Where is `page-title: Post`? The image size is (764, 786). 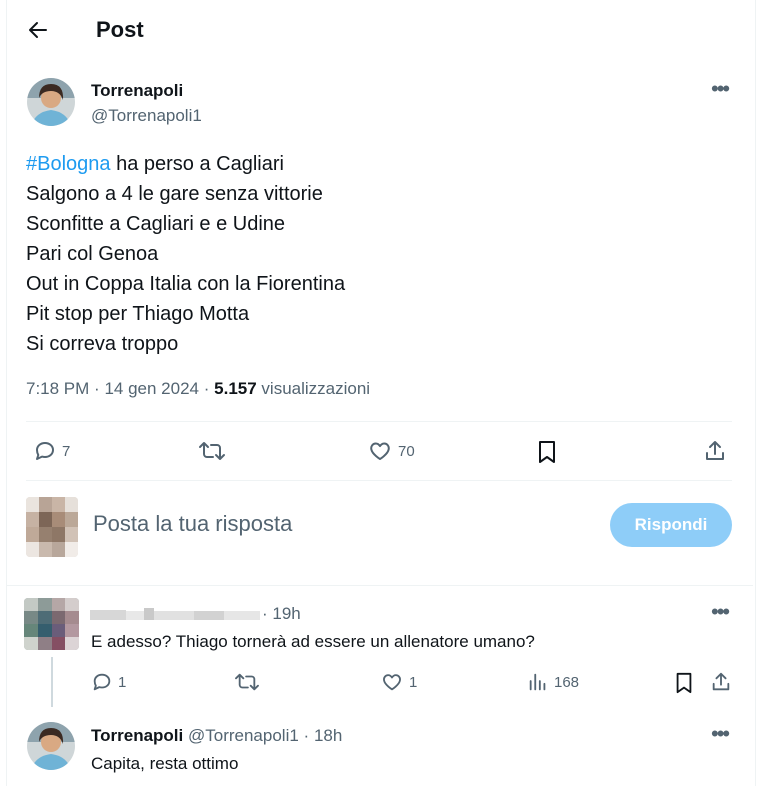
page-title: Post is located at coordinates (120, 29).